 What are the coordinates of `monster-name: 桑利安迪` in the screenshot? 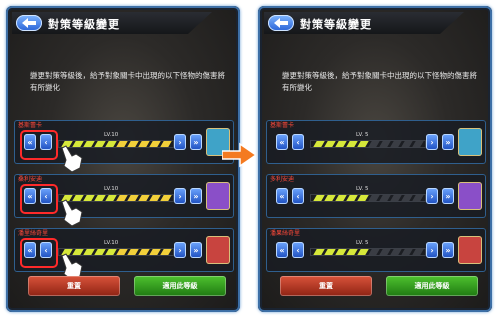 It's located at (30, 179).